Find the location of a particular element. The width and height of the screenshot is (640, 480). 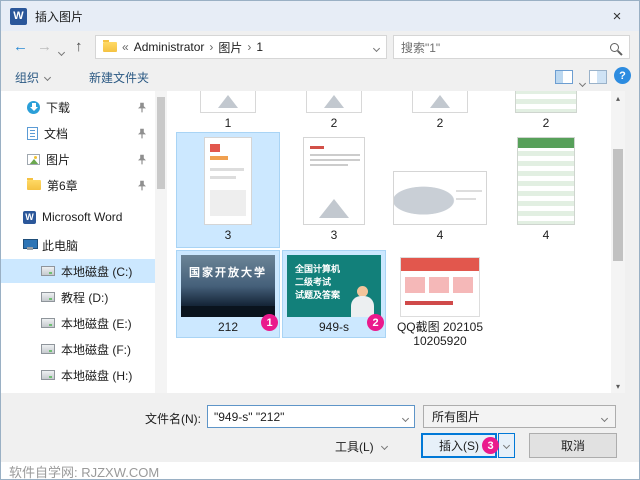

close-button: × is located at coordinates (617, 16).